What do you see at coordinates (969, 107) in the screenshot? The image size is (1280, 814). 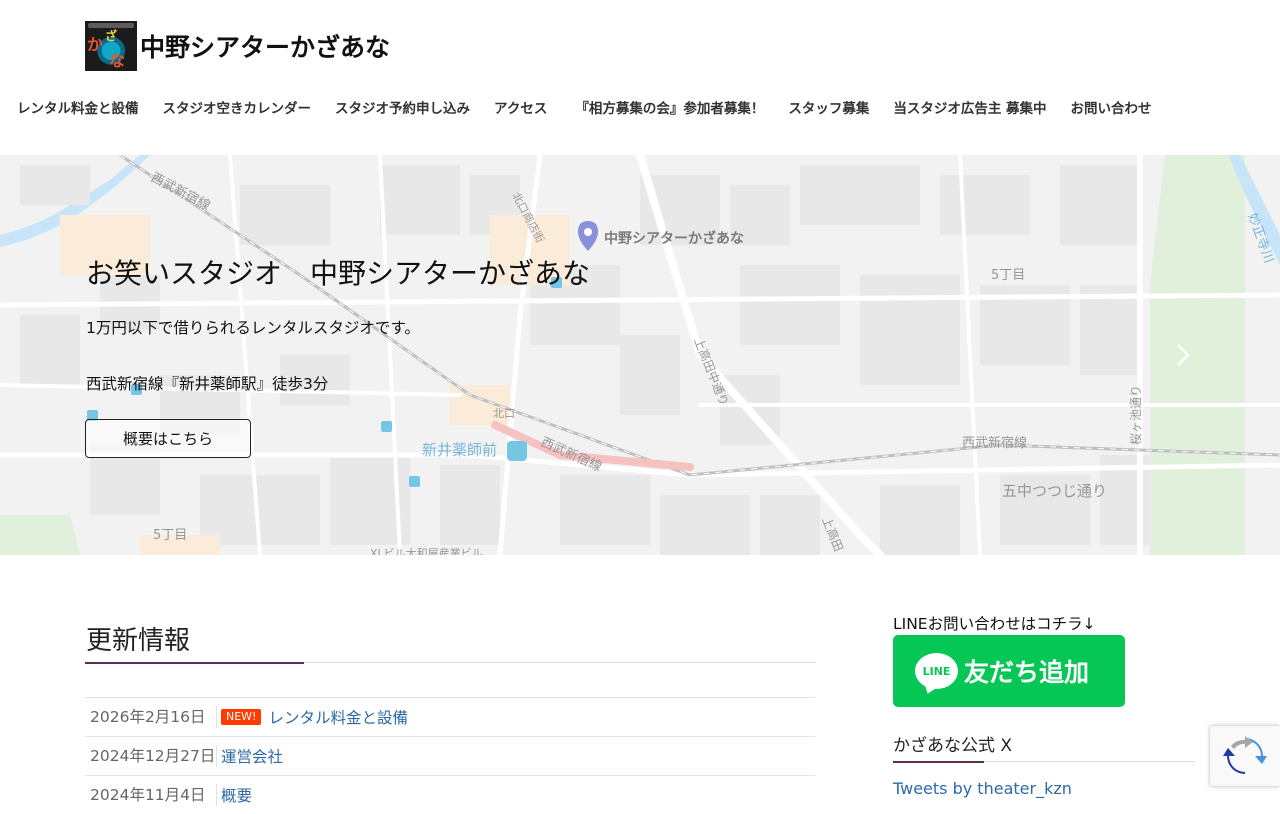 I see `nav-item-advertiser: 当スタジオ広告主 募集中` at bounding box center [969, 107].